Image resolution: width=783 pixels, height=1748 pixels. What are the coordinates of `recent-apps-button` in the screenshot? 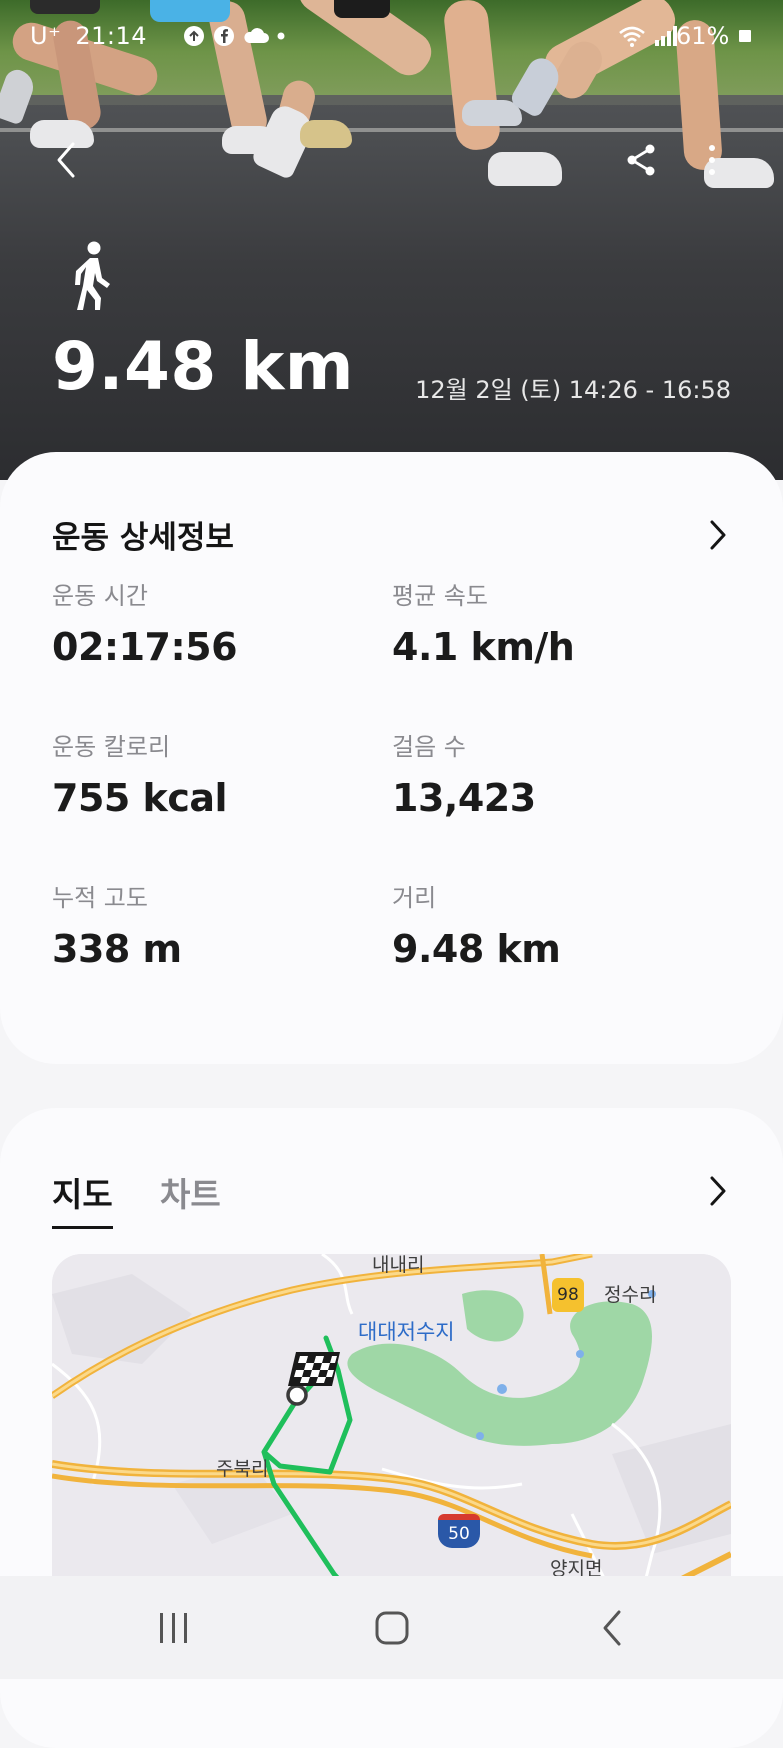 It's located at (174, 1628).